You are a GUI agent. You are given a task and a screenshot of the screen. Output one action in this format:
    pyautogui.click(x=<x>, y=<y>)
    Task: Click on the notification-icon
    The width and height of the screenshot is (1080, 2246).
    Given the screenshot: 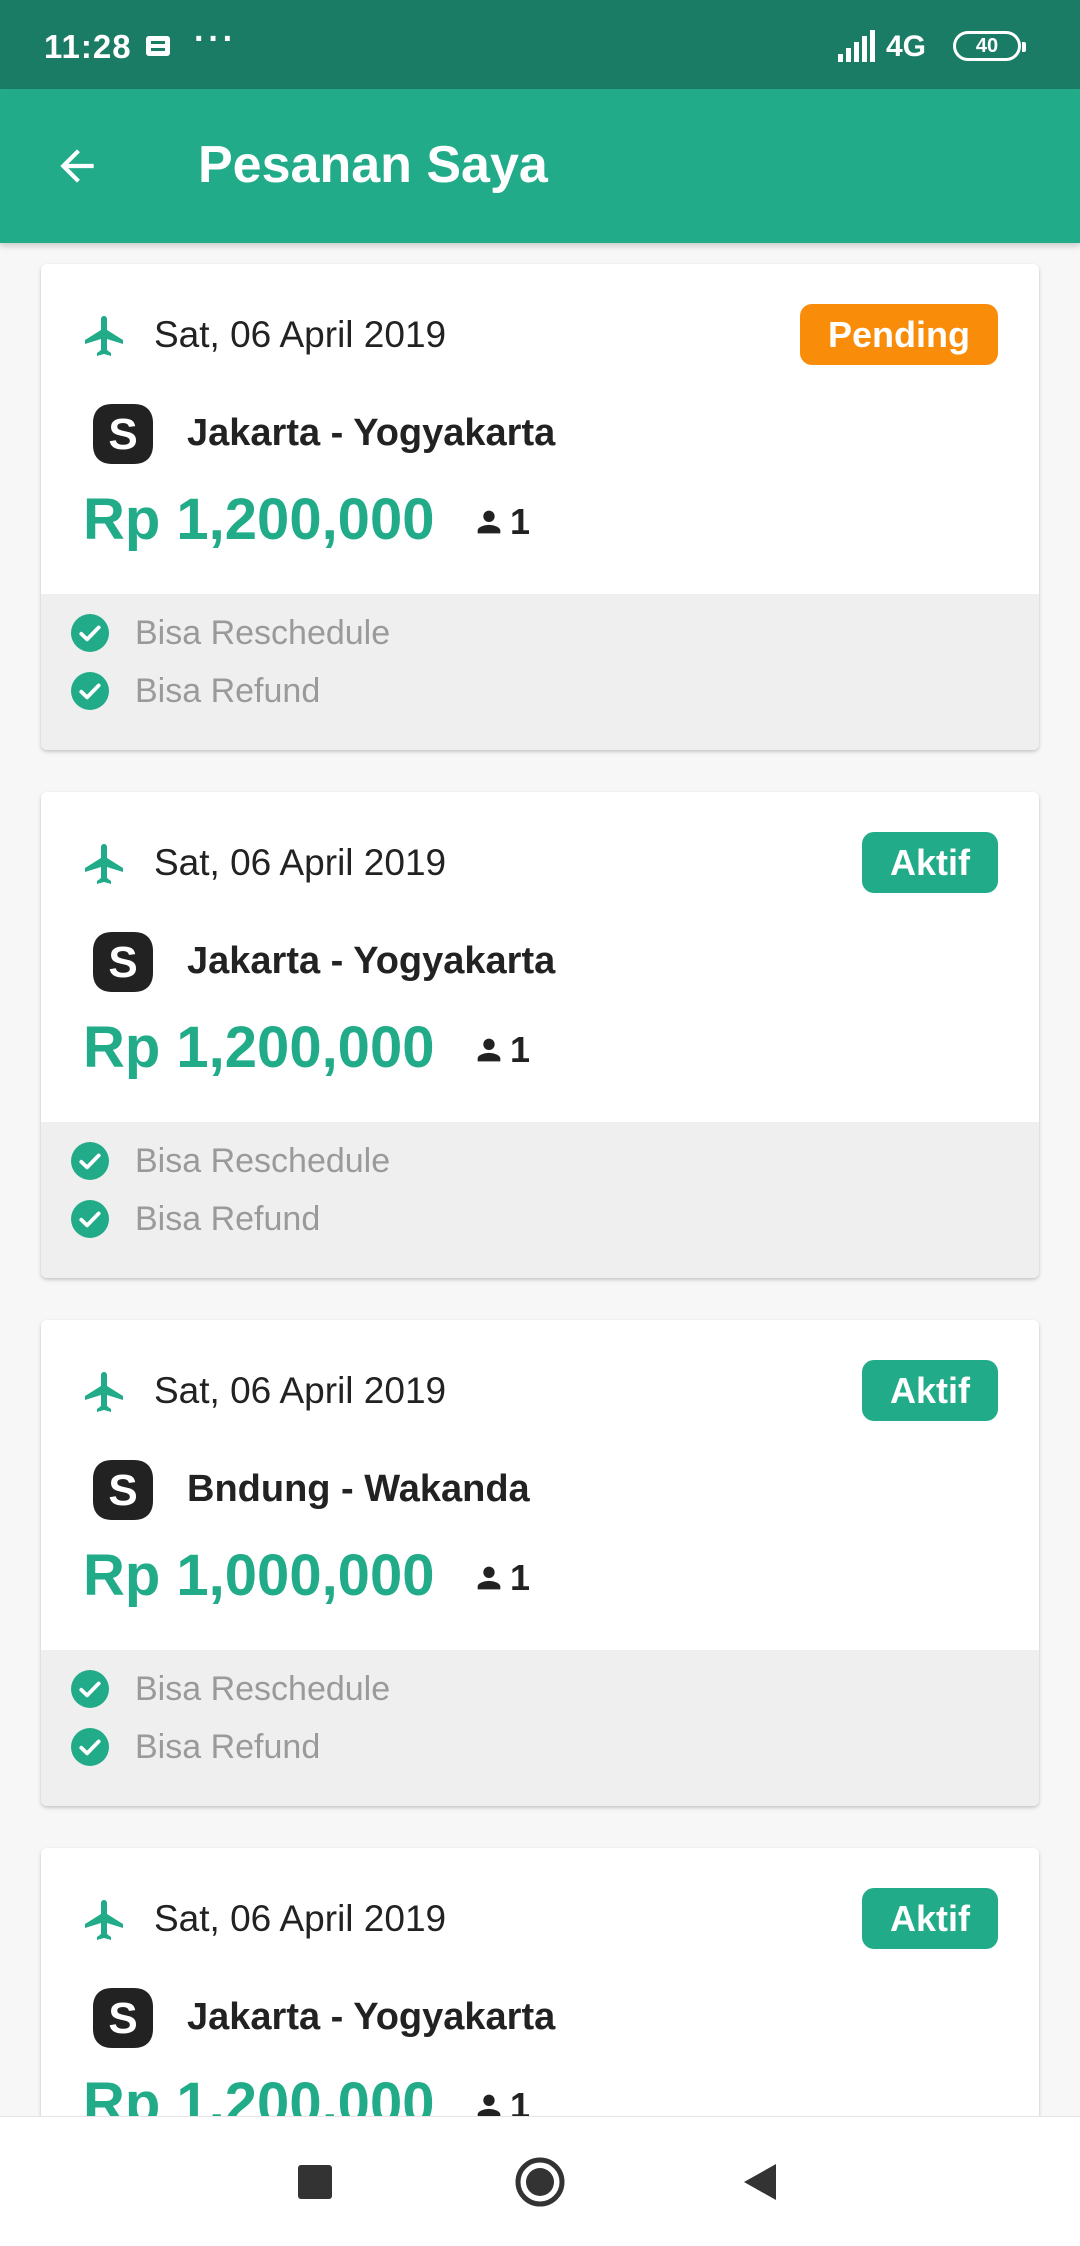 What is the action you would take?
    pyautogui.click(x=158, y=46)
    